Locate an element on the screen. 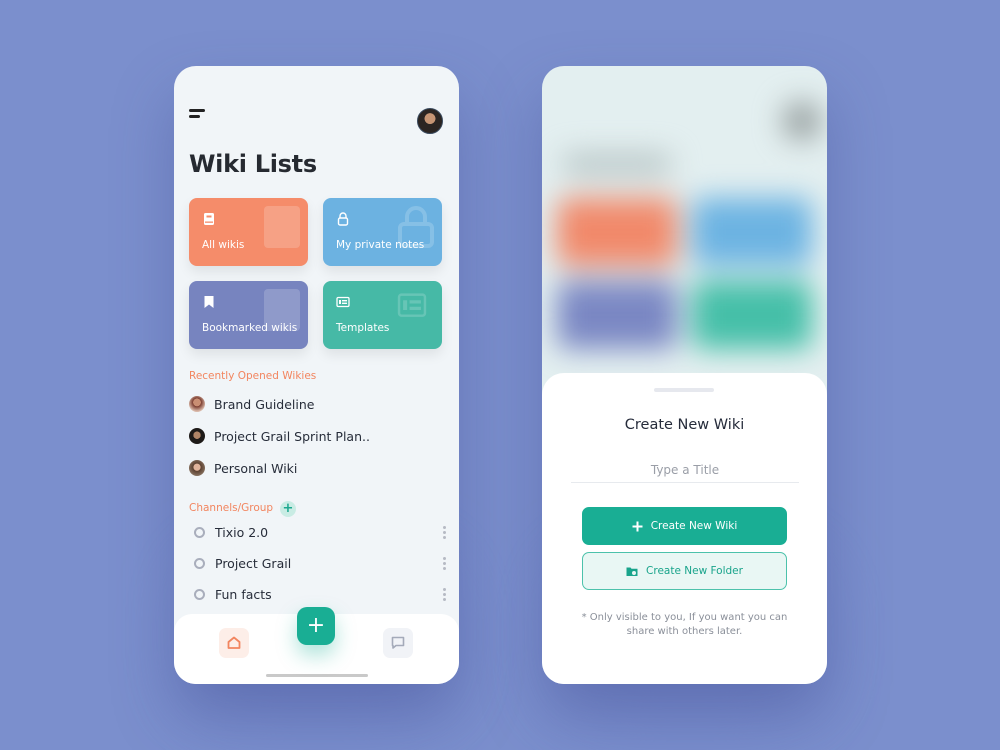 This screenshot has width=1000, height=750. menu-icon is located at coordinates (198, 115).